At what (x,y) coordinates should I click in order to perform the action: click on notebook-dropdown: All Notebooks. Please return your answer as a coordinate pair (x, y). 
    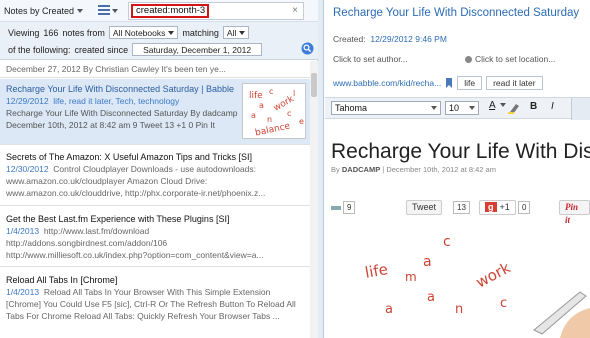
    Looking at the image, I should click on (143, 32).